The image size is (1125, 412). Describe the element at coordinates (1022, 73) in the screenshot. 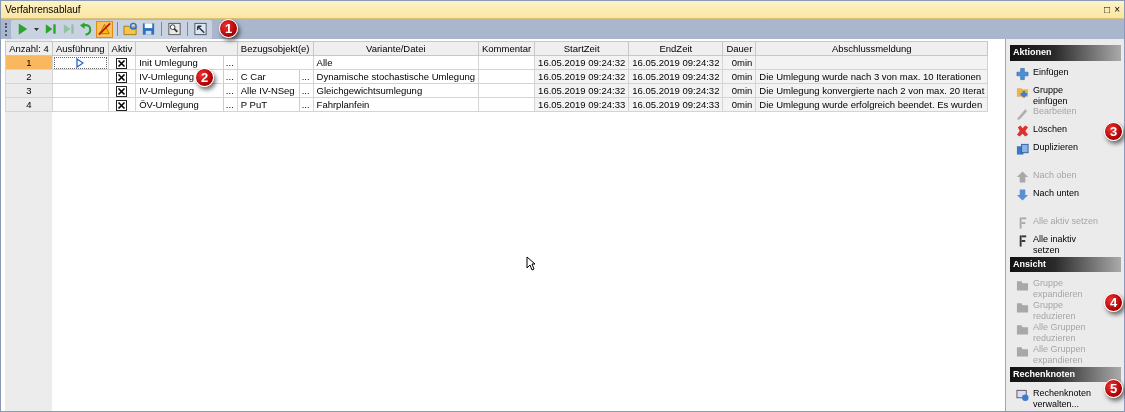

I see `plus-icon` at that location.